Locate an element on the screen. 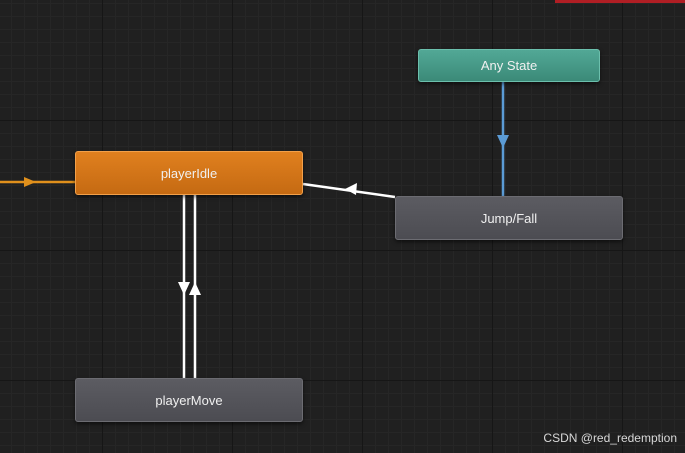 The image size is (685, 453). state-node-any-state: Any State is located at coordinates (509, 65).